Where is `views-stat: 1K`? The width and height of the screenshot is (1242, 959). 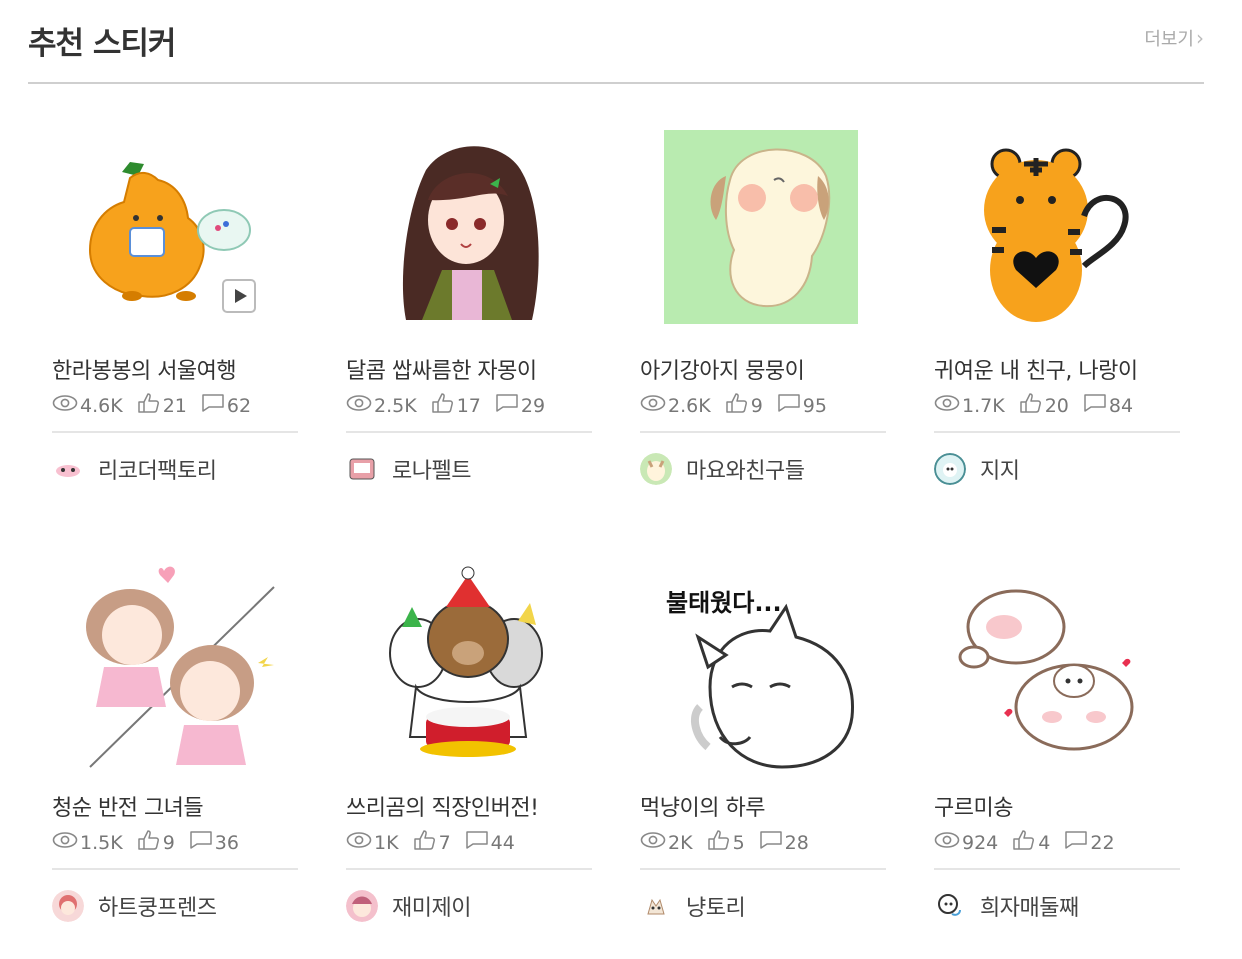
views-stat: 1K is located at coordinates (372, 842).